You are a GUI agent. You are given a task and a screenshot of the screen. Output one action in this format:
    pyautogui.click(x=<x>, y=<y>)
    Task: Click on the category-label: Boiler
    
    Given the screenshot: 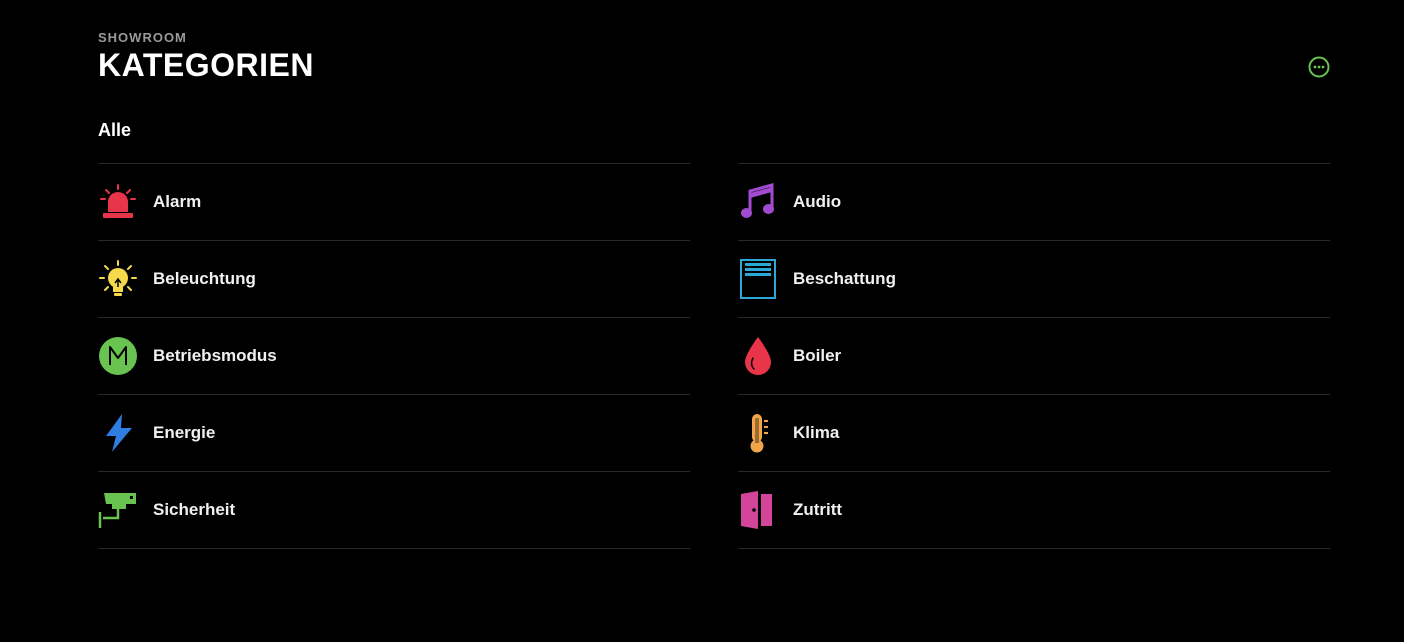 What is the action you would take?
    pyautogui.click(x=817, y=355)
    